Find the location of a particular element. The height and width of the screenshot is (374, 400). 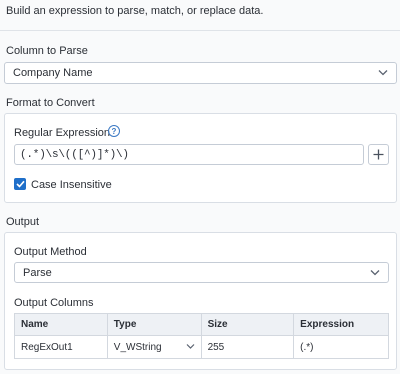

column-header-type: Type is located at coordinates (154, 324).